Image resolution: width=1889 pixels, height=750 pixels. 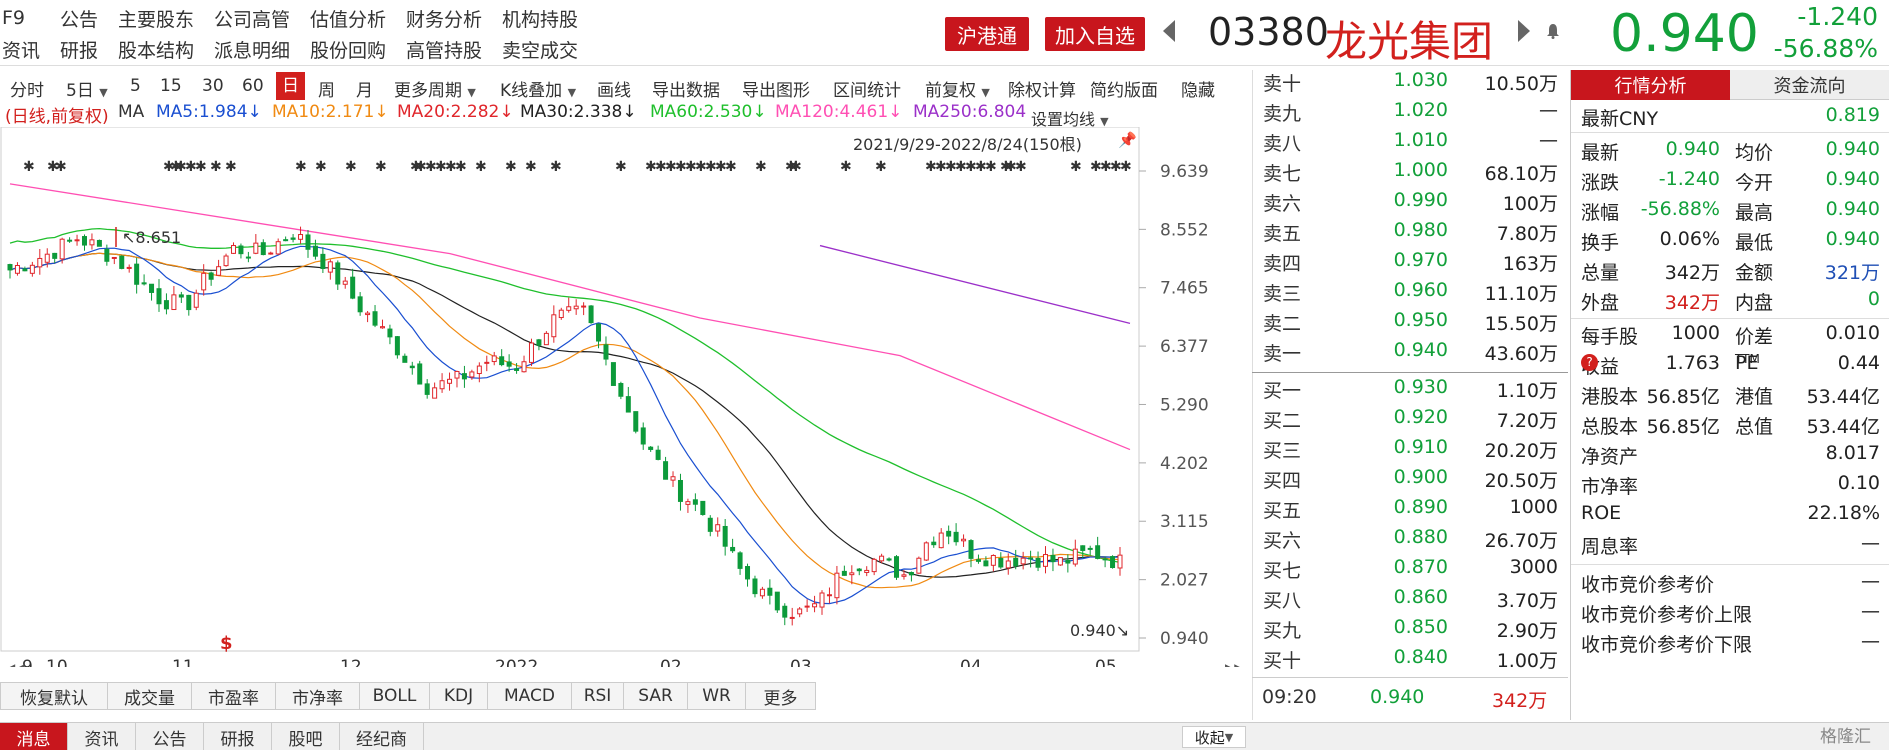 What do you see at coordinates (1124, 88) in the screenshot?
I see `simple-layout: 简约版面` at bounding box center [1124, 88].